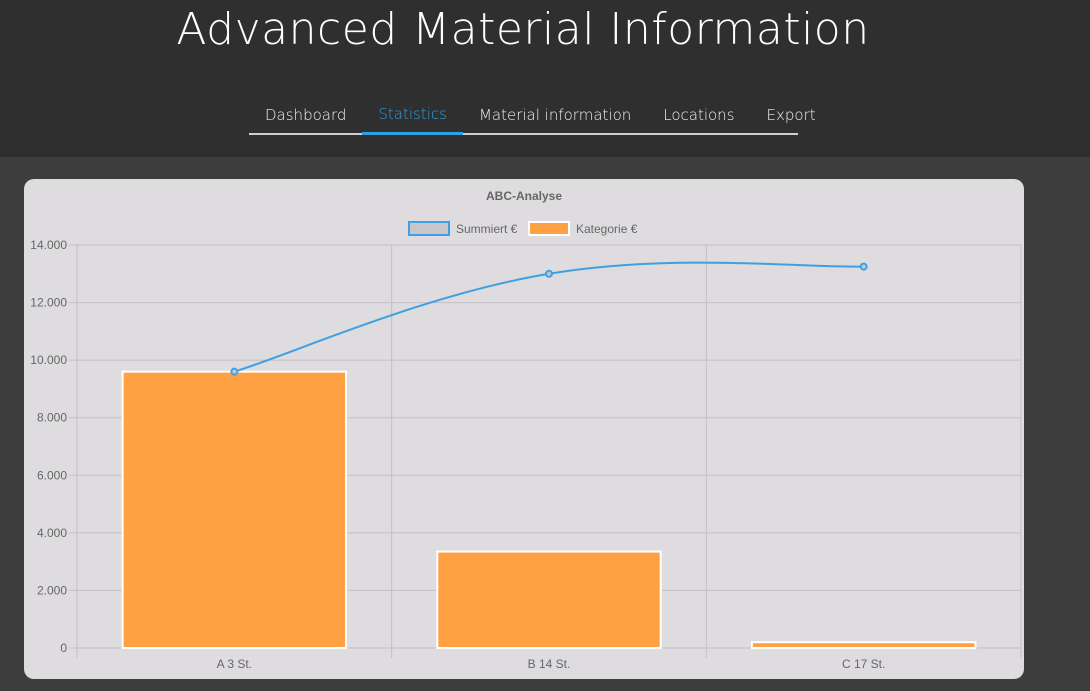  I want to click on bar-a, so click(234, 510).